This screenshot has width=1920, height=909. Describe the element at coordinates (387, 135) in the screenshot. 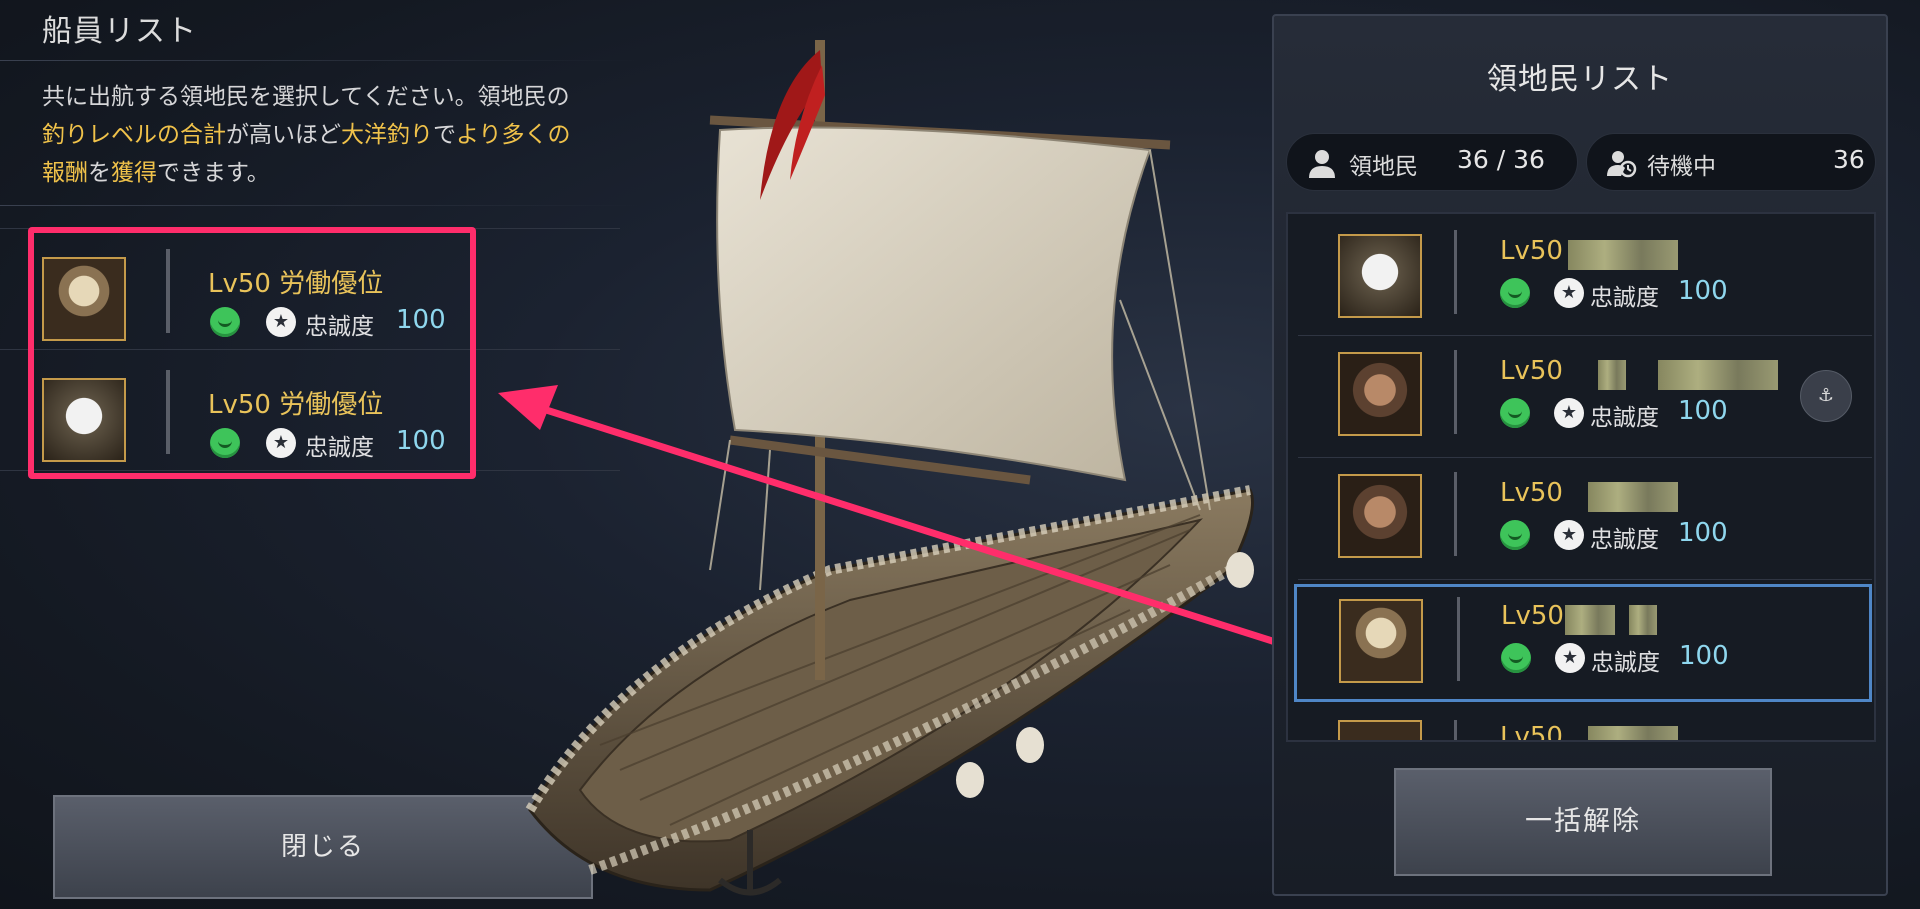

I see `desc-highlight: 大洋釣り` at that location.